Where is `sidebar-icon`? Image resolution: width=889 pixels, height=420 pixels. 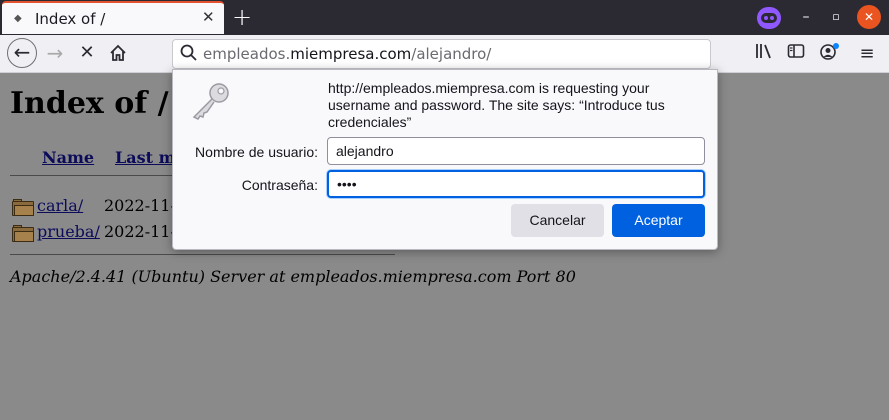 sidebar-icon is located at coordinates (796, 54).